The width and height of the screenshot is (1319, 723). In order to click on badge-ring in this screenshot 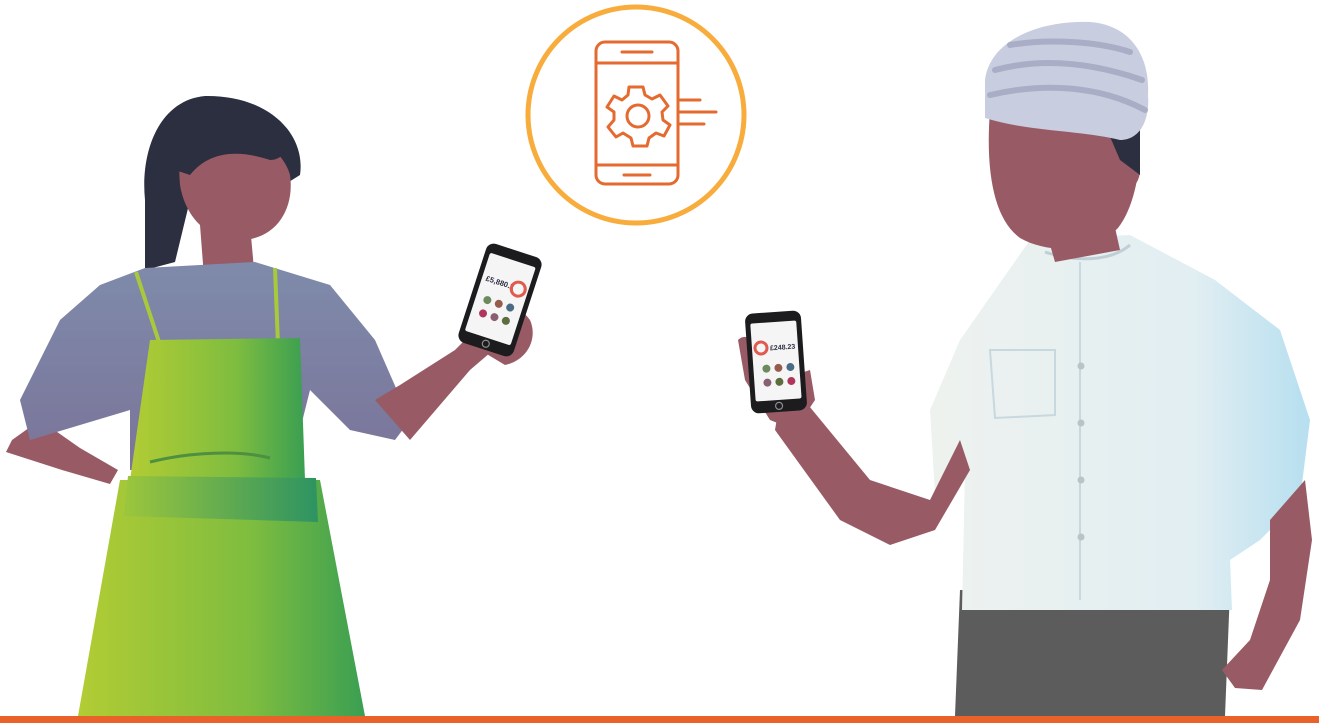, I will do `click(636, 115)`.